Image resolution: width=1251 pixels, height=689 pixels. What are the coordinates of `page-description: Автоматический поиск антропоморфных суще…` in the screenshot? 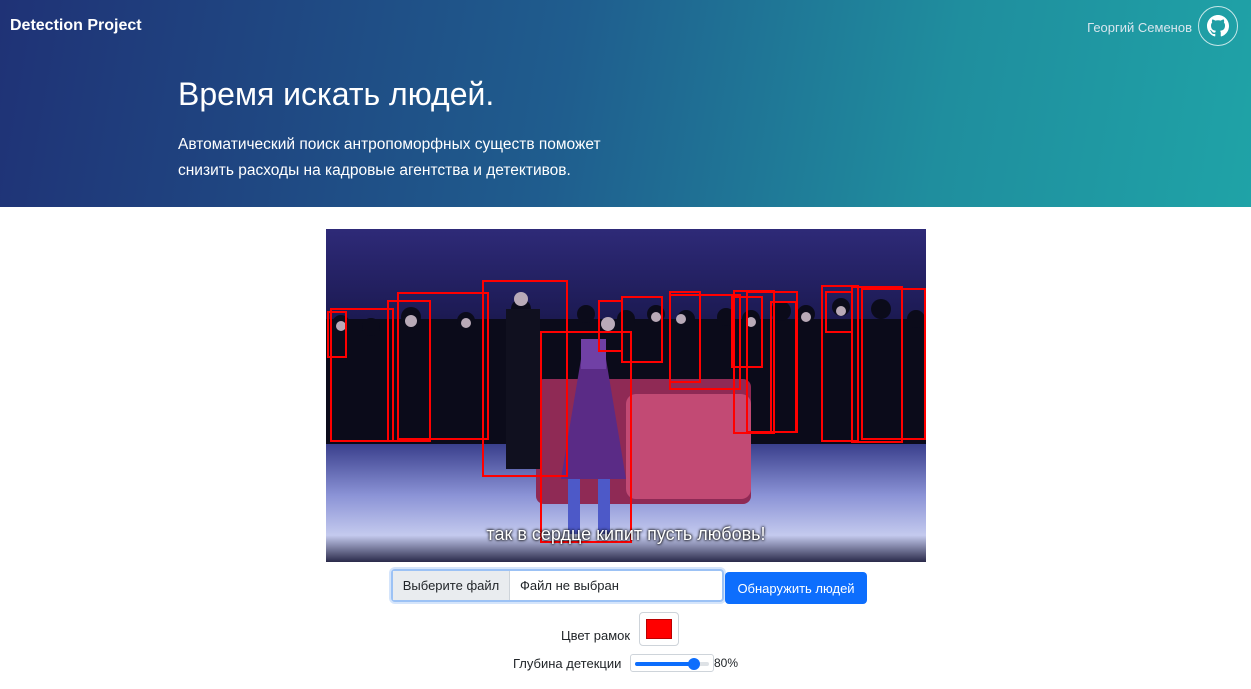 It's located at (389, 157).